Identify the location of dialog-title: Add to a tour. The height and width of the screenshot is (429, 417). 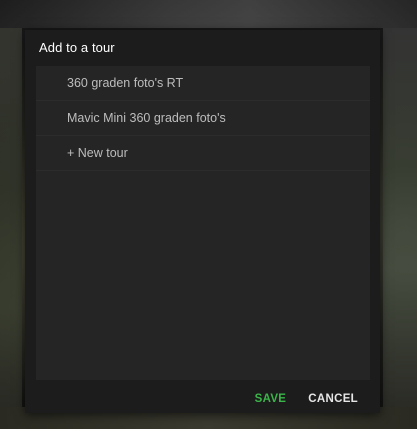
(77, 47).